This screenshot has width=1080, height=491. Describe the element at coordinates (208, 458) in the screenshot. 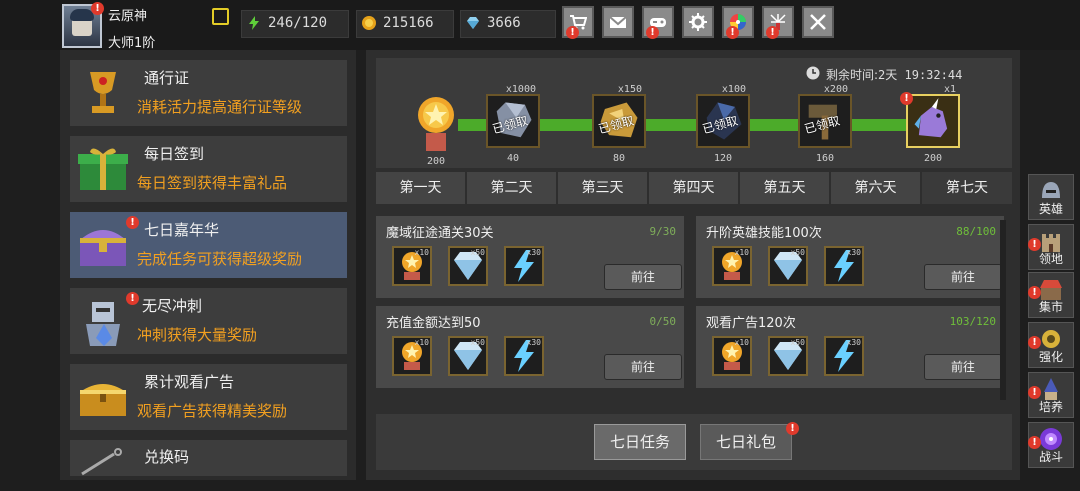

I see `event-item-redeem-code: 兑换码` at that location.